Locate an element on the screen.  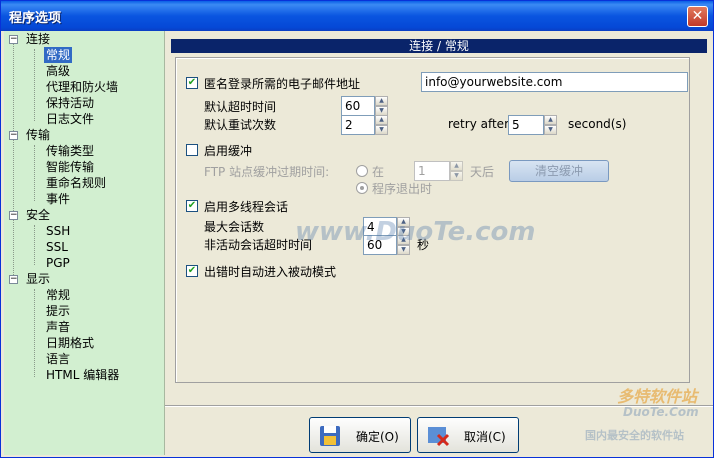
close-icon: ✕ is located at coordinates (697, 16).